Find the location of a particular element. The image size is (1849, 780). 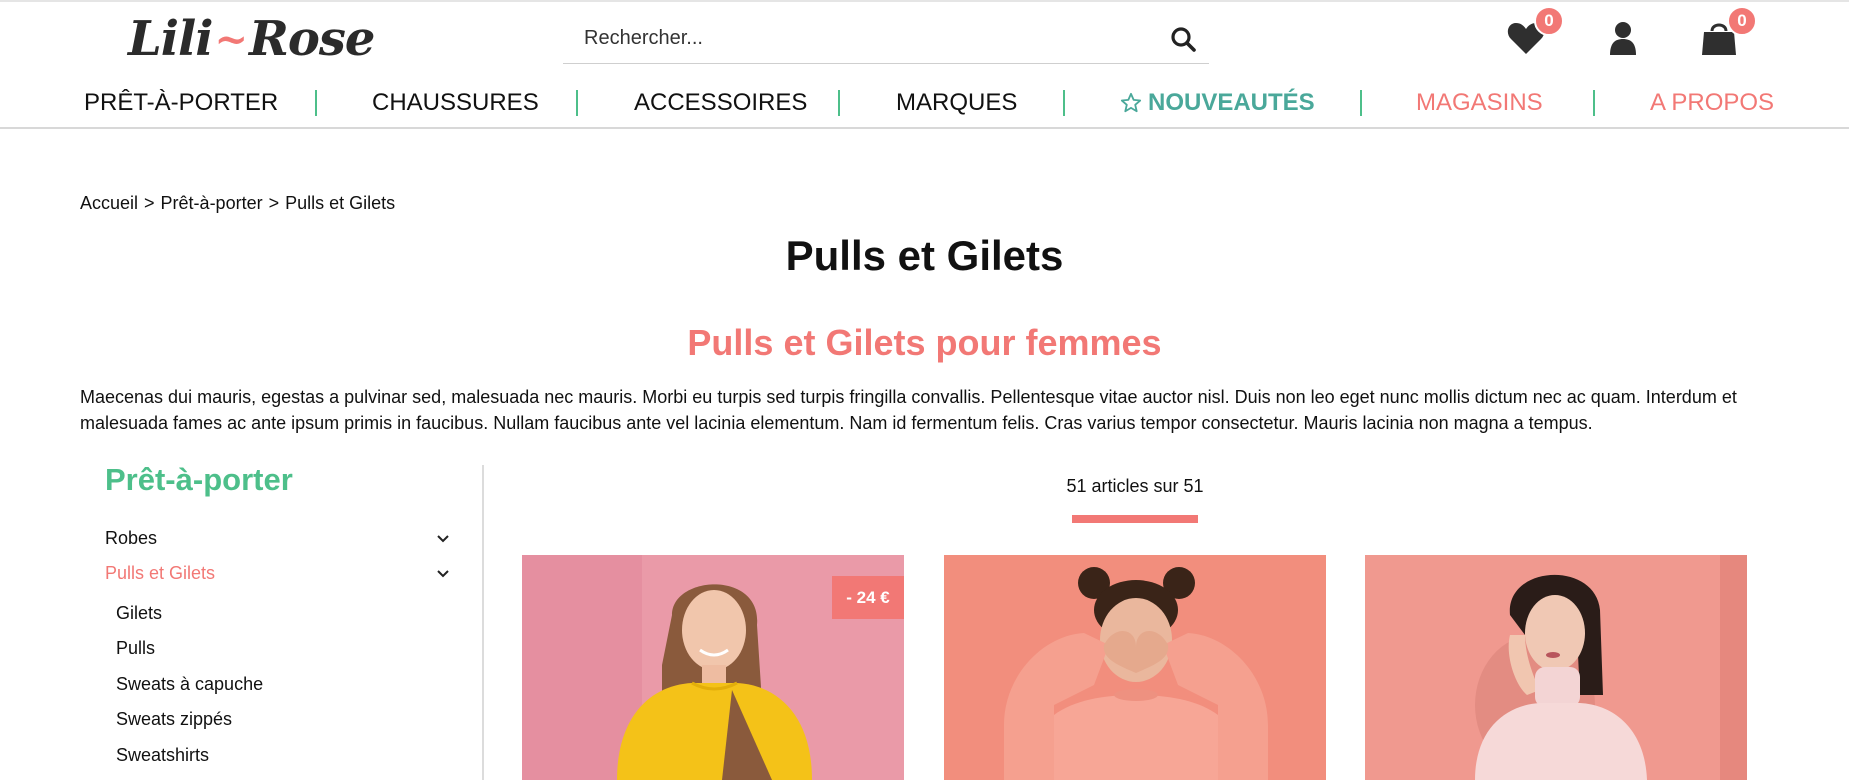

nav-label: A PROPOS is located at coordinates (1712, 102).